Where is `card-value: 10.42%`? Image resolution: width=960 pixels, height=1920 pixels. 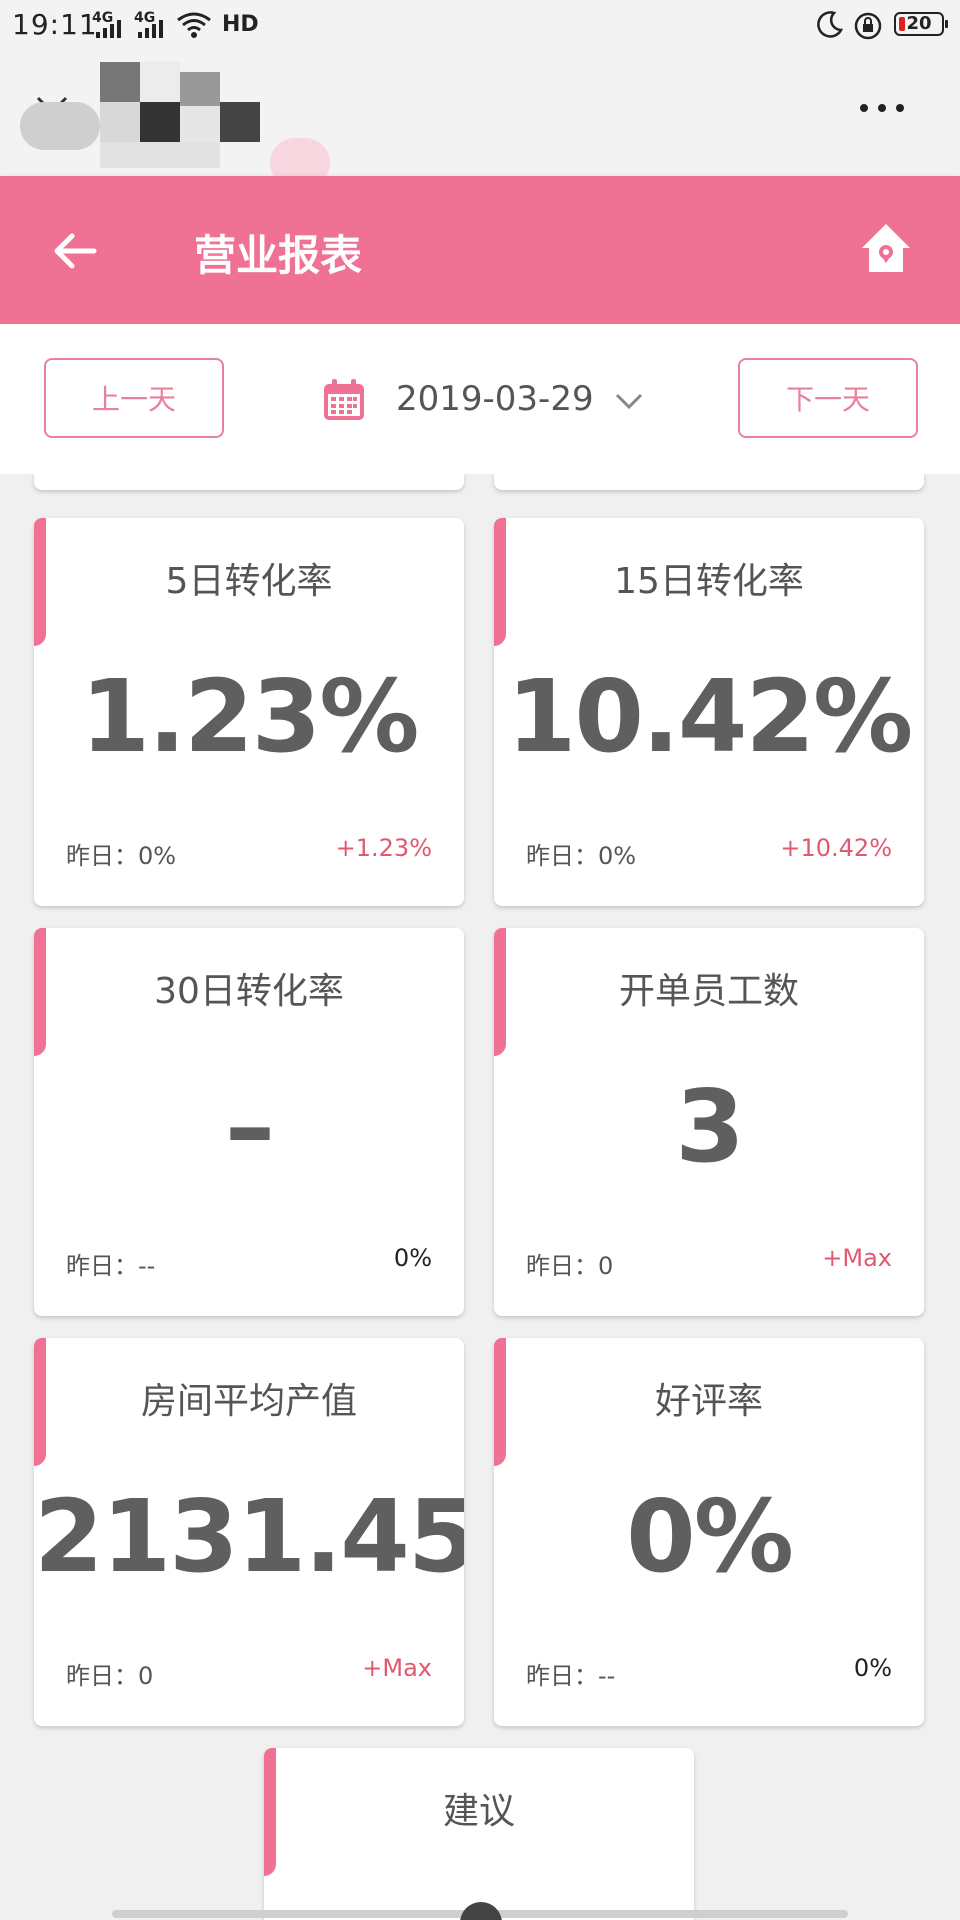 card-value: 10.42% is located at coordinates (710, 716).